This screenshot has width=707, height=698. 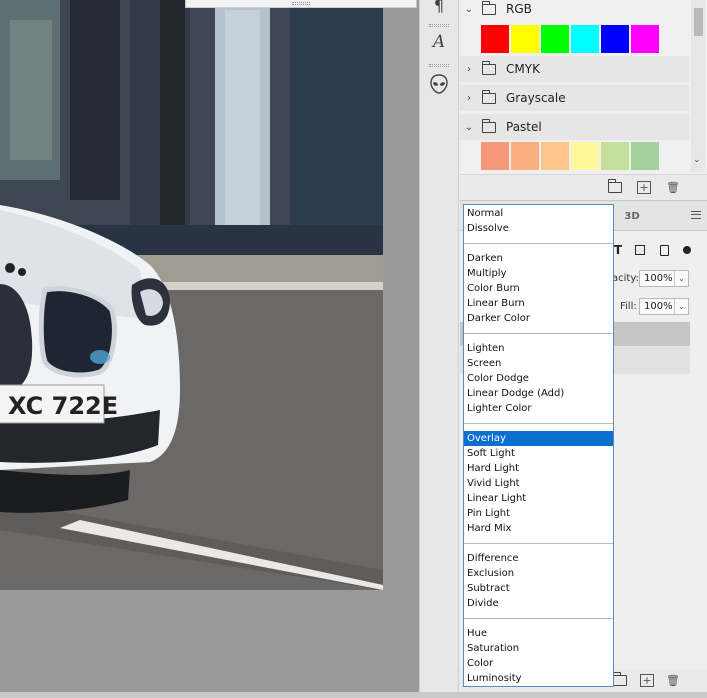 What do you see at coordinates (538, 573) in the screenshot?
I see `blend-mode-exclusion: Exclusion` at bounding box center [538, 573].